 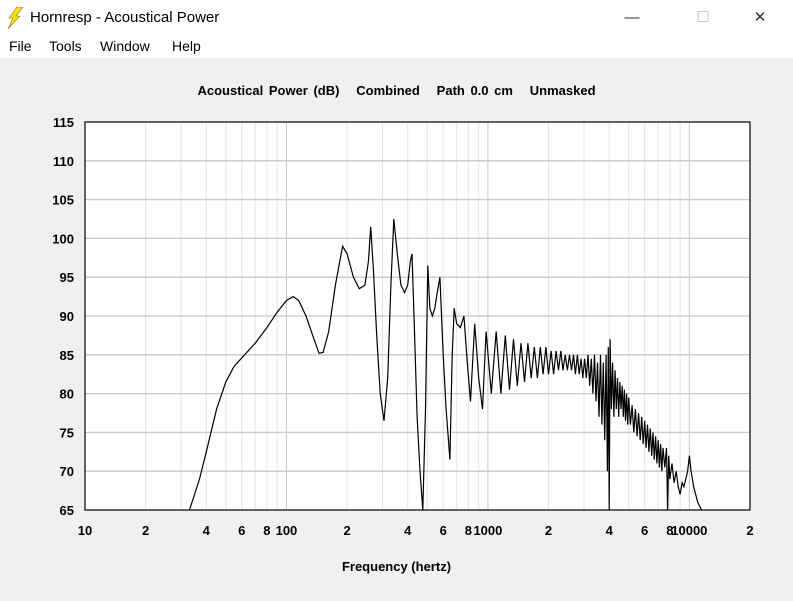 I want to click on x-tick-label: 10, so click(x=85, y=530).